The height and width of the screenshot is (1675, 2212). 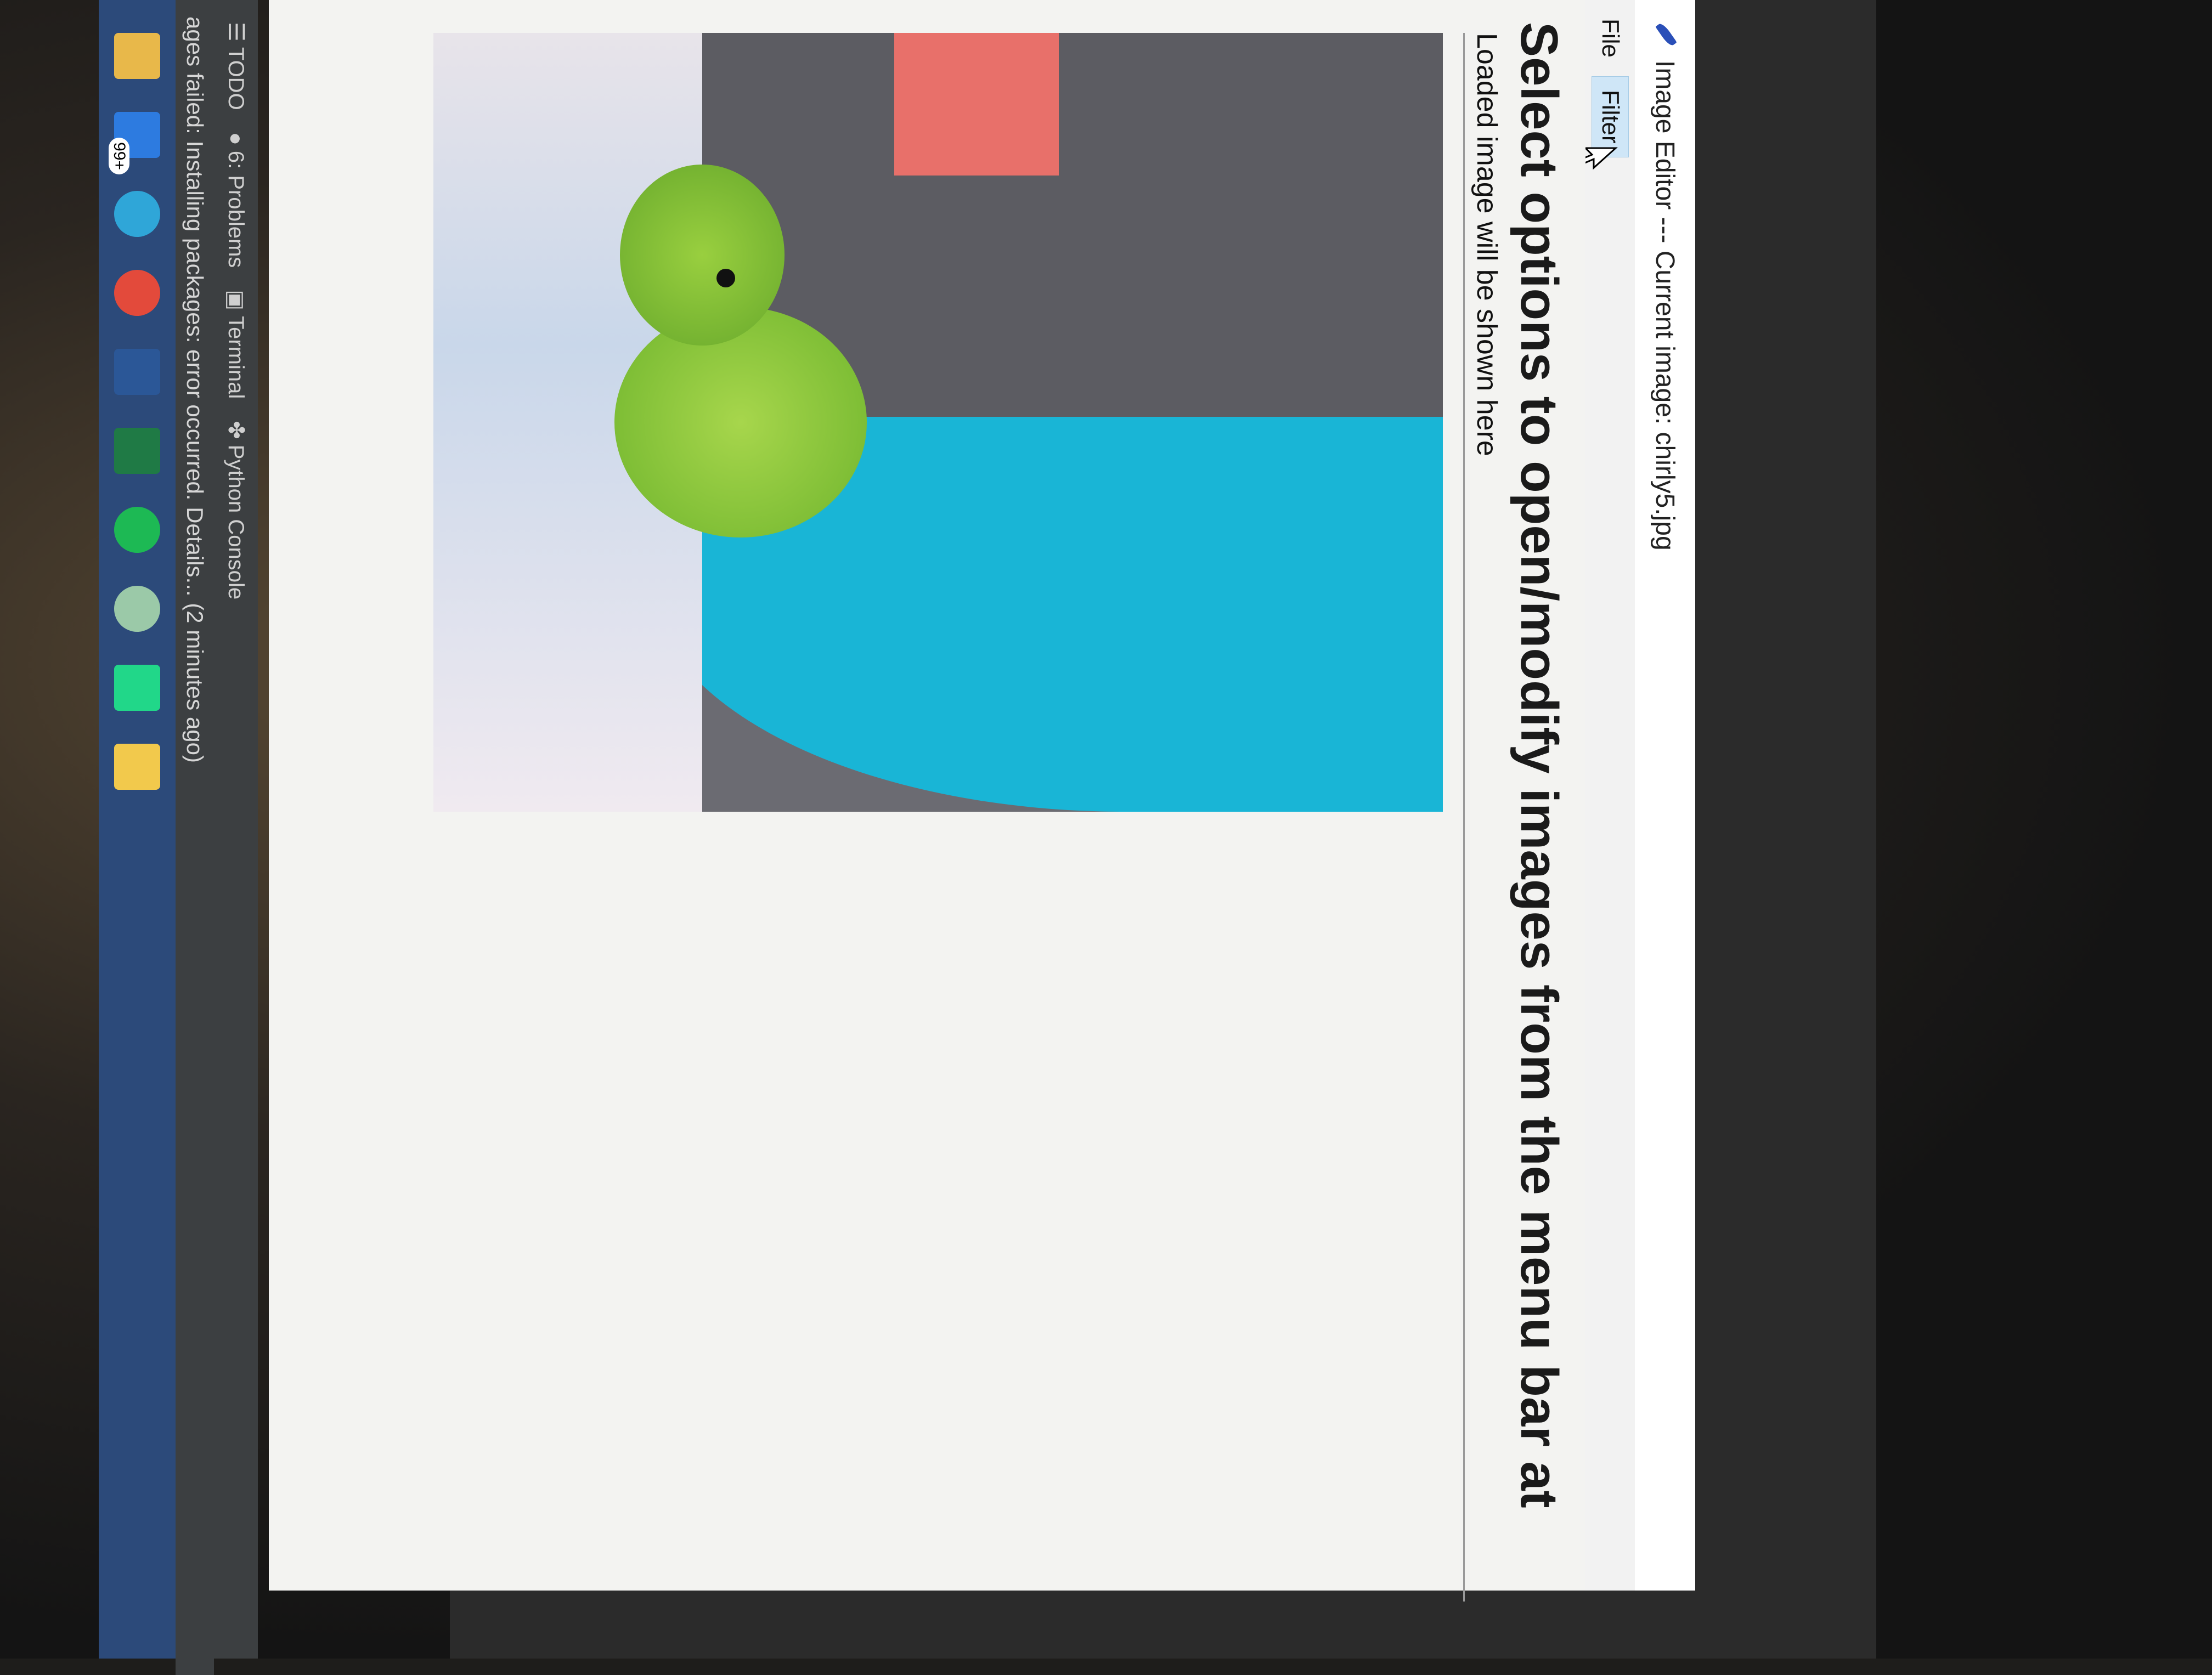 I want to click on tool-tab-label: Terminal, so click(x=237, y=357).